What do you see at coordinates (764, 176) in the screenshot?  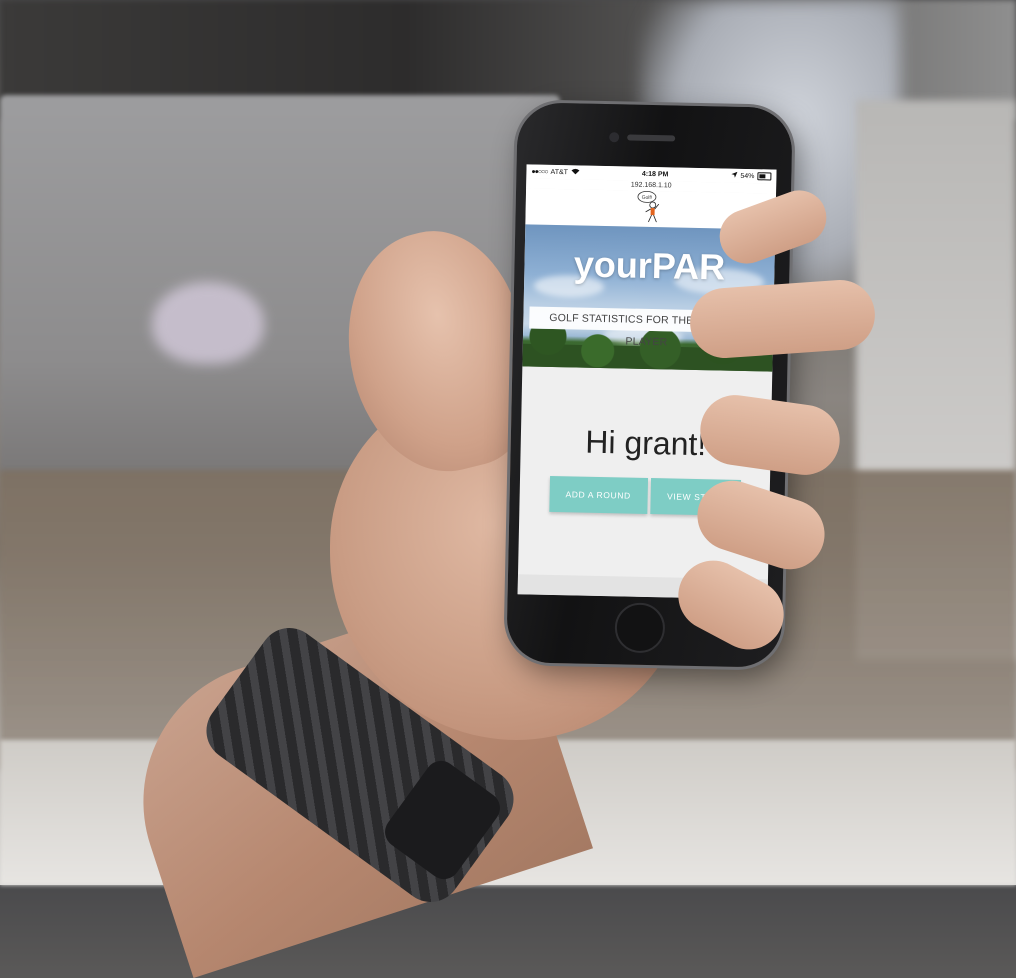 I see `battery-icon` at bounding box center [764, 176].